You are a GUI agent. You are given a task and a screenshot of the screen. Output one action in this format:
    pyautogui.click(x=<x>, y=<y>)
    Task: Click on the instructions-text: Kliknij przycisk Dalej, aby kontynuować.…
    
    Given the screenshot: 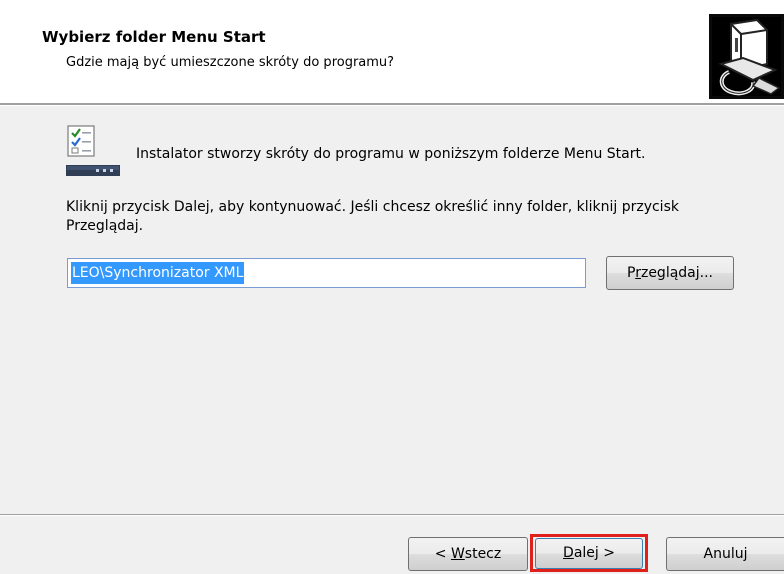 What is the action you would take?
    pyautogui.click(x=372, y=216)
    